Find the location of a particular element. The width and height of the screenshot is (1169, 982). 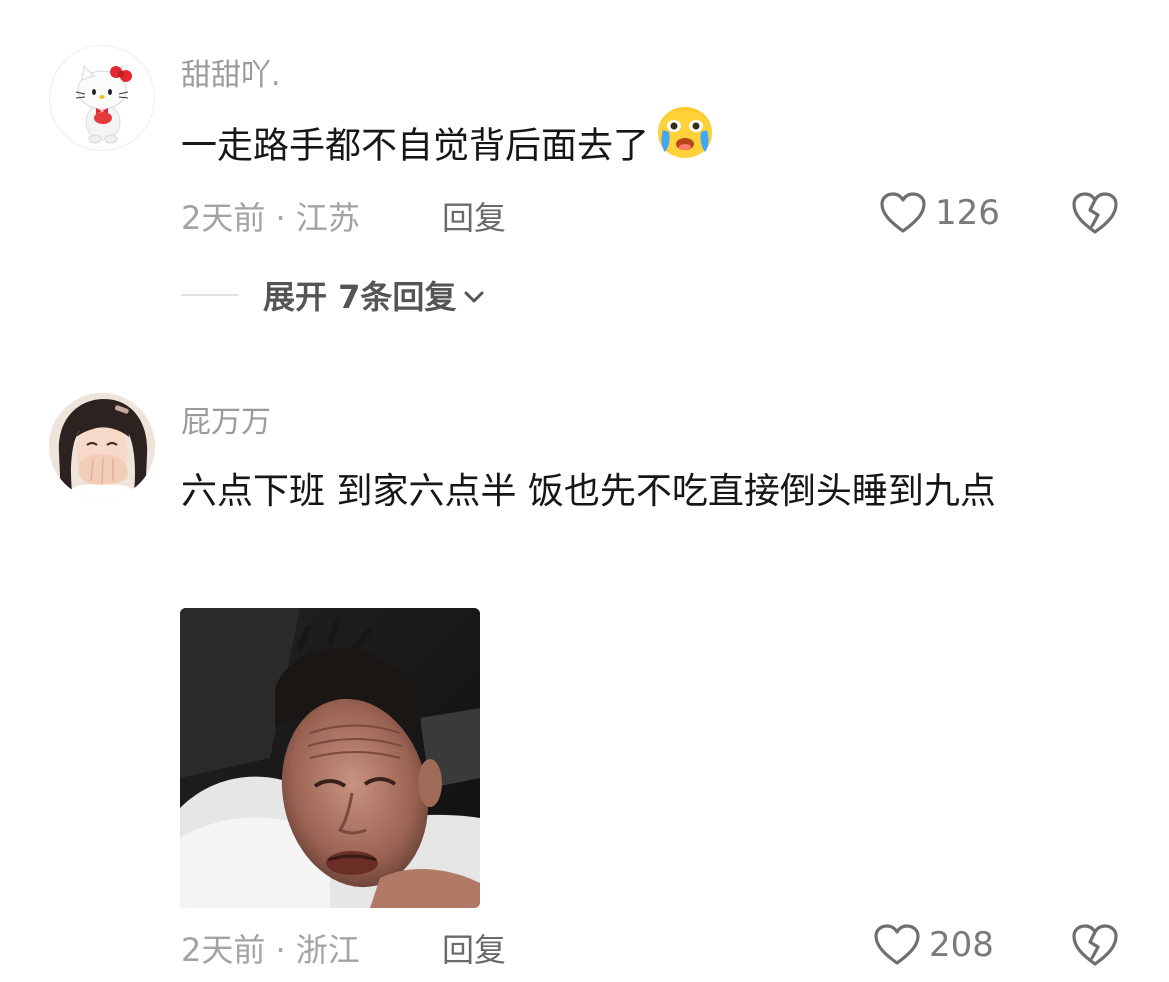

like-button: 126 is located at coordinates (939, 213).